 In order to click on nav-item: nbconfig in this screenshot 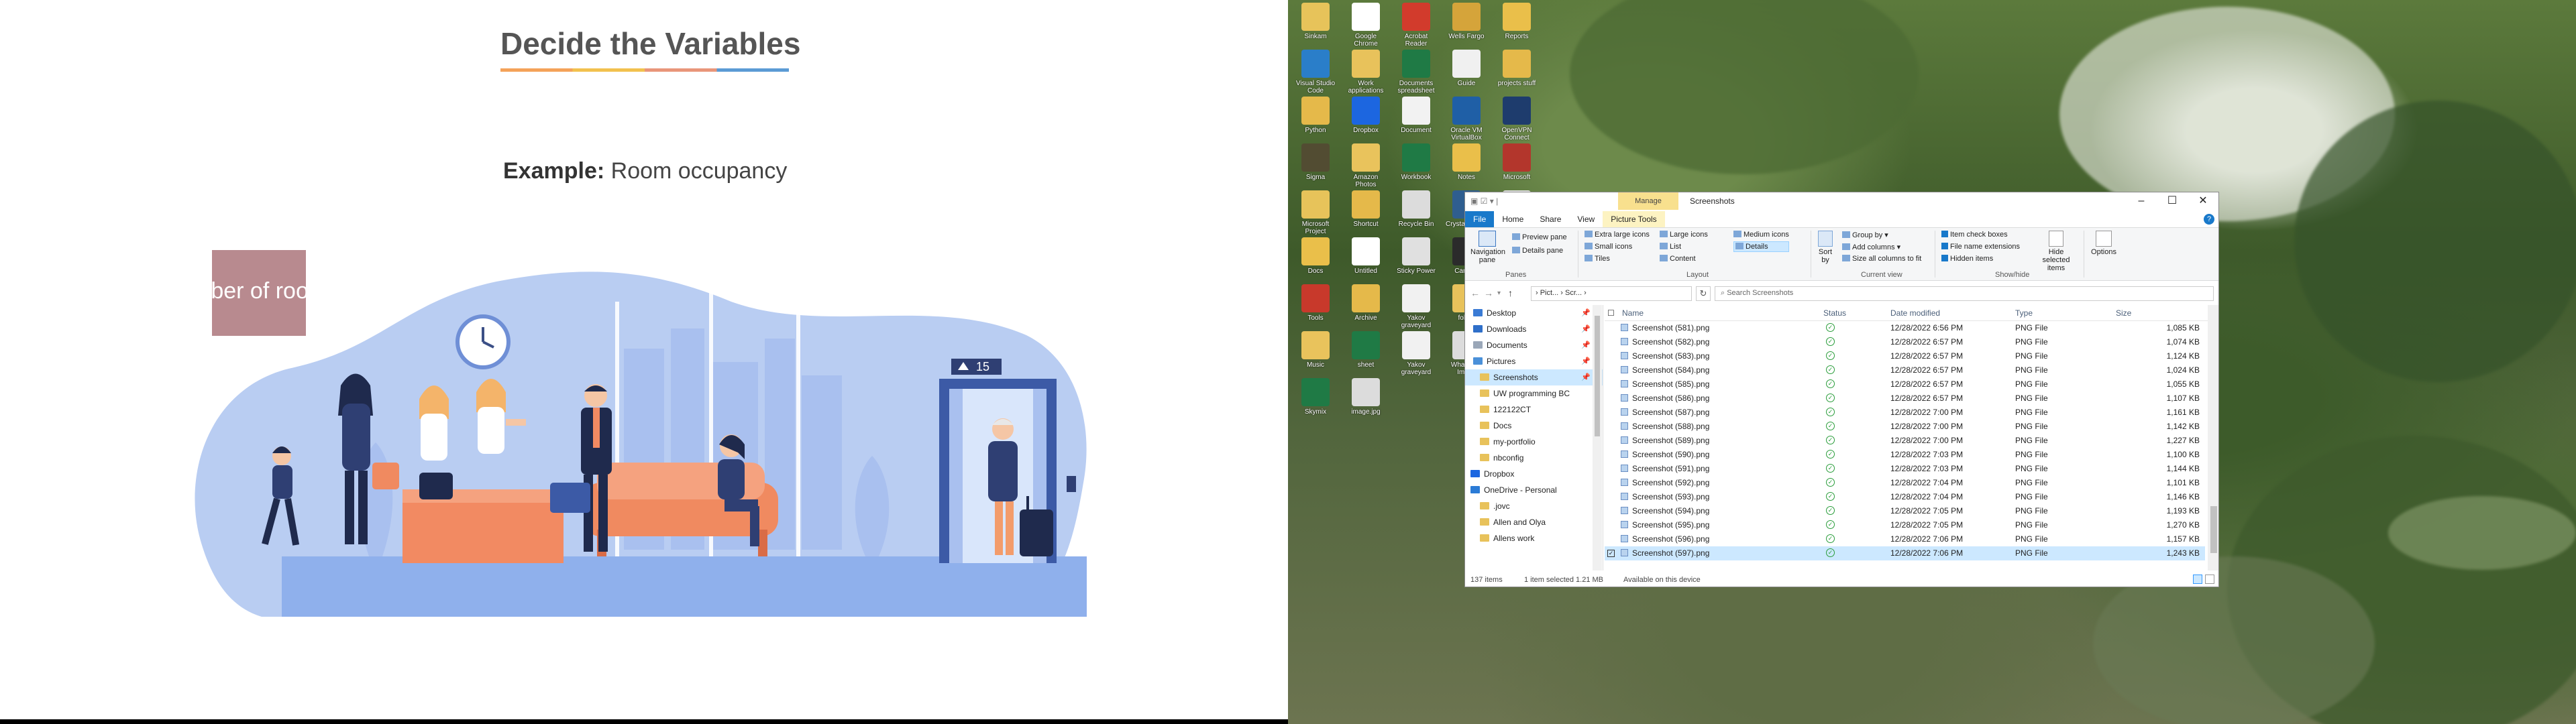, I will do `click(1534, 458)`.